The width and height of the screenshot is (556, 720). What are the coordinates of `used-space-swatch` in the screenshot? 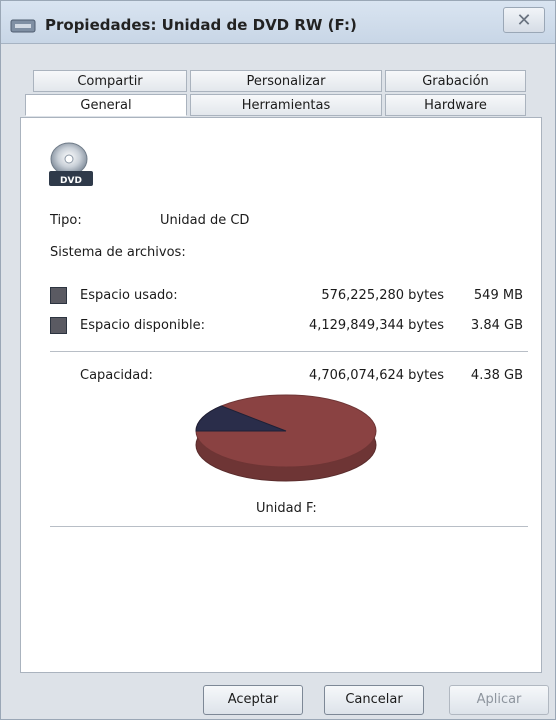 It's located at (58, 295).